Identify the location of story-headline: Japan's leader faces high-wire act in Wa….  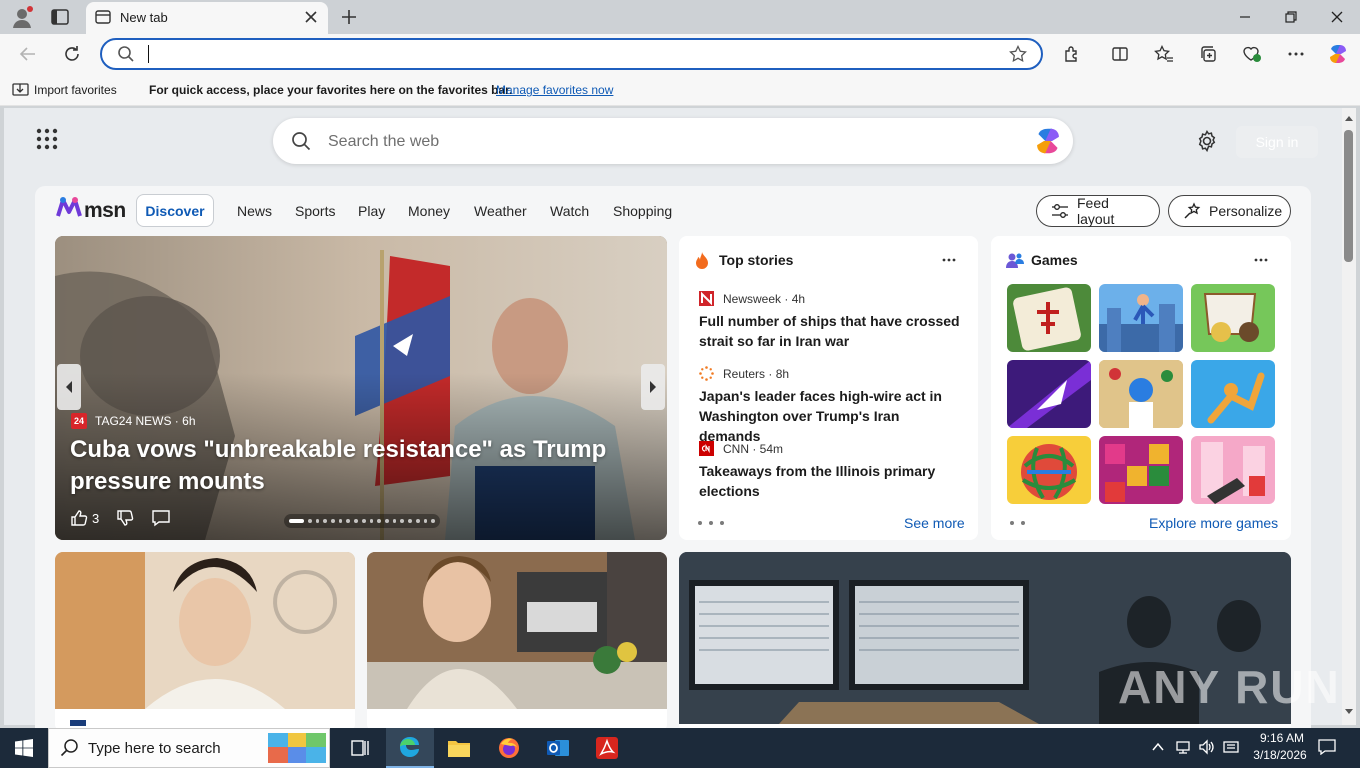
(830, 416).